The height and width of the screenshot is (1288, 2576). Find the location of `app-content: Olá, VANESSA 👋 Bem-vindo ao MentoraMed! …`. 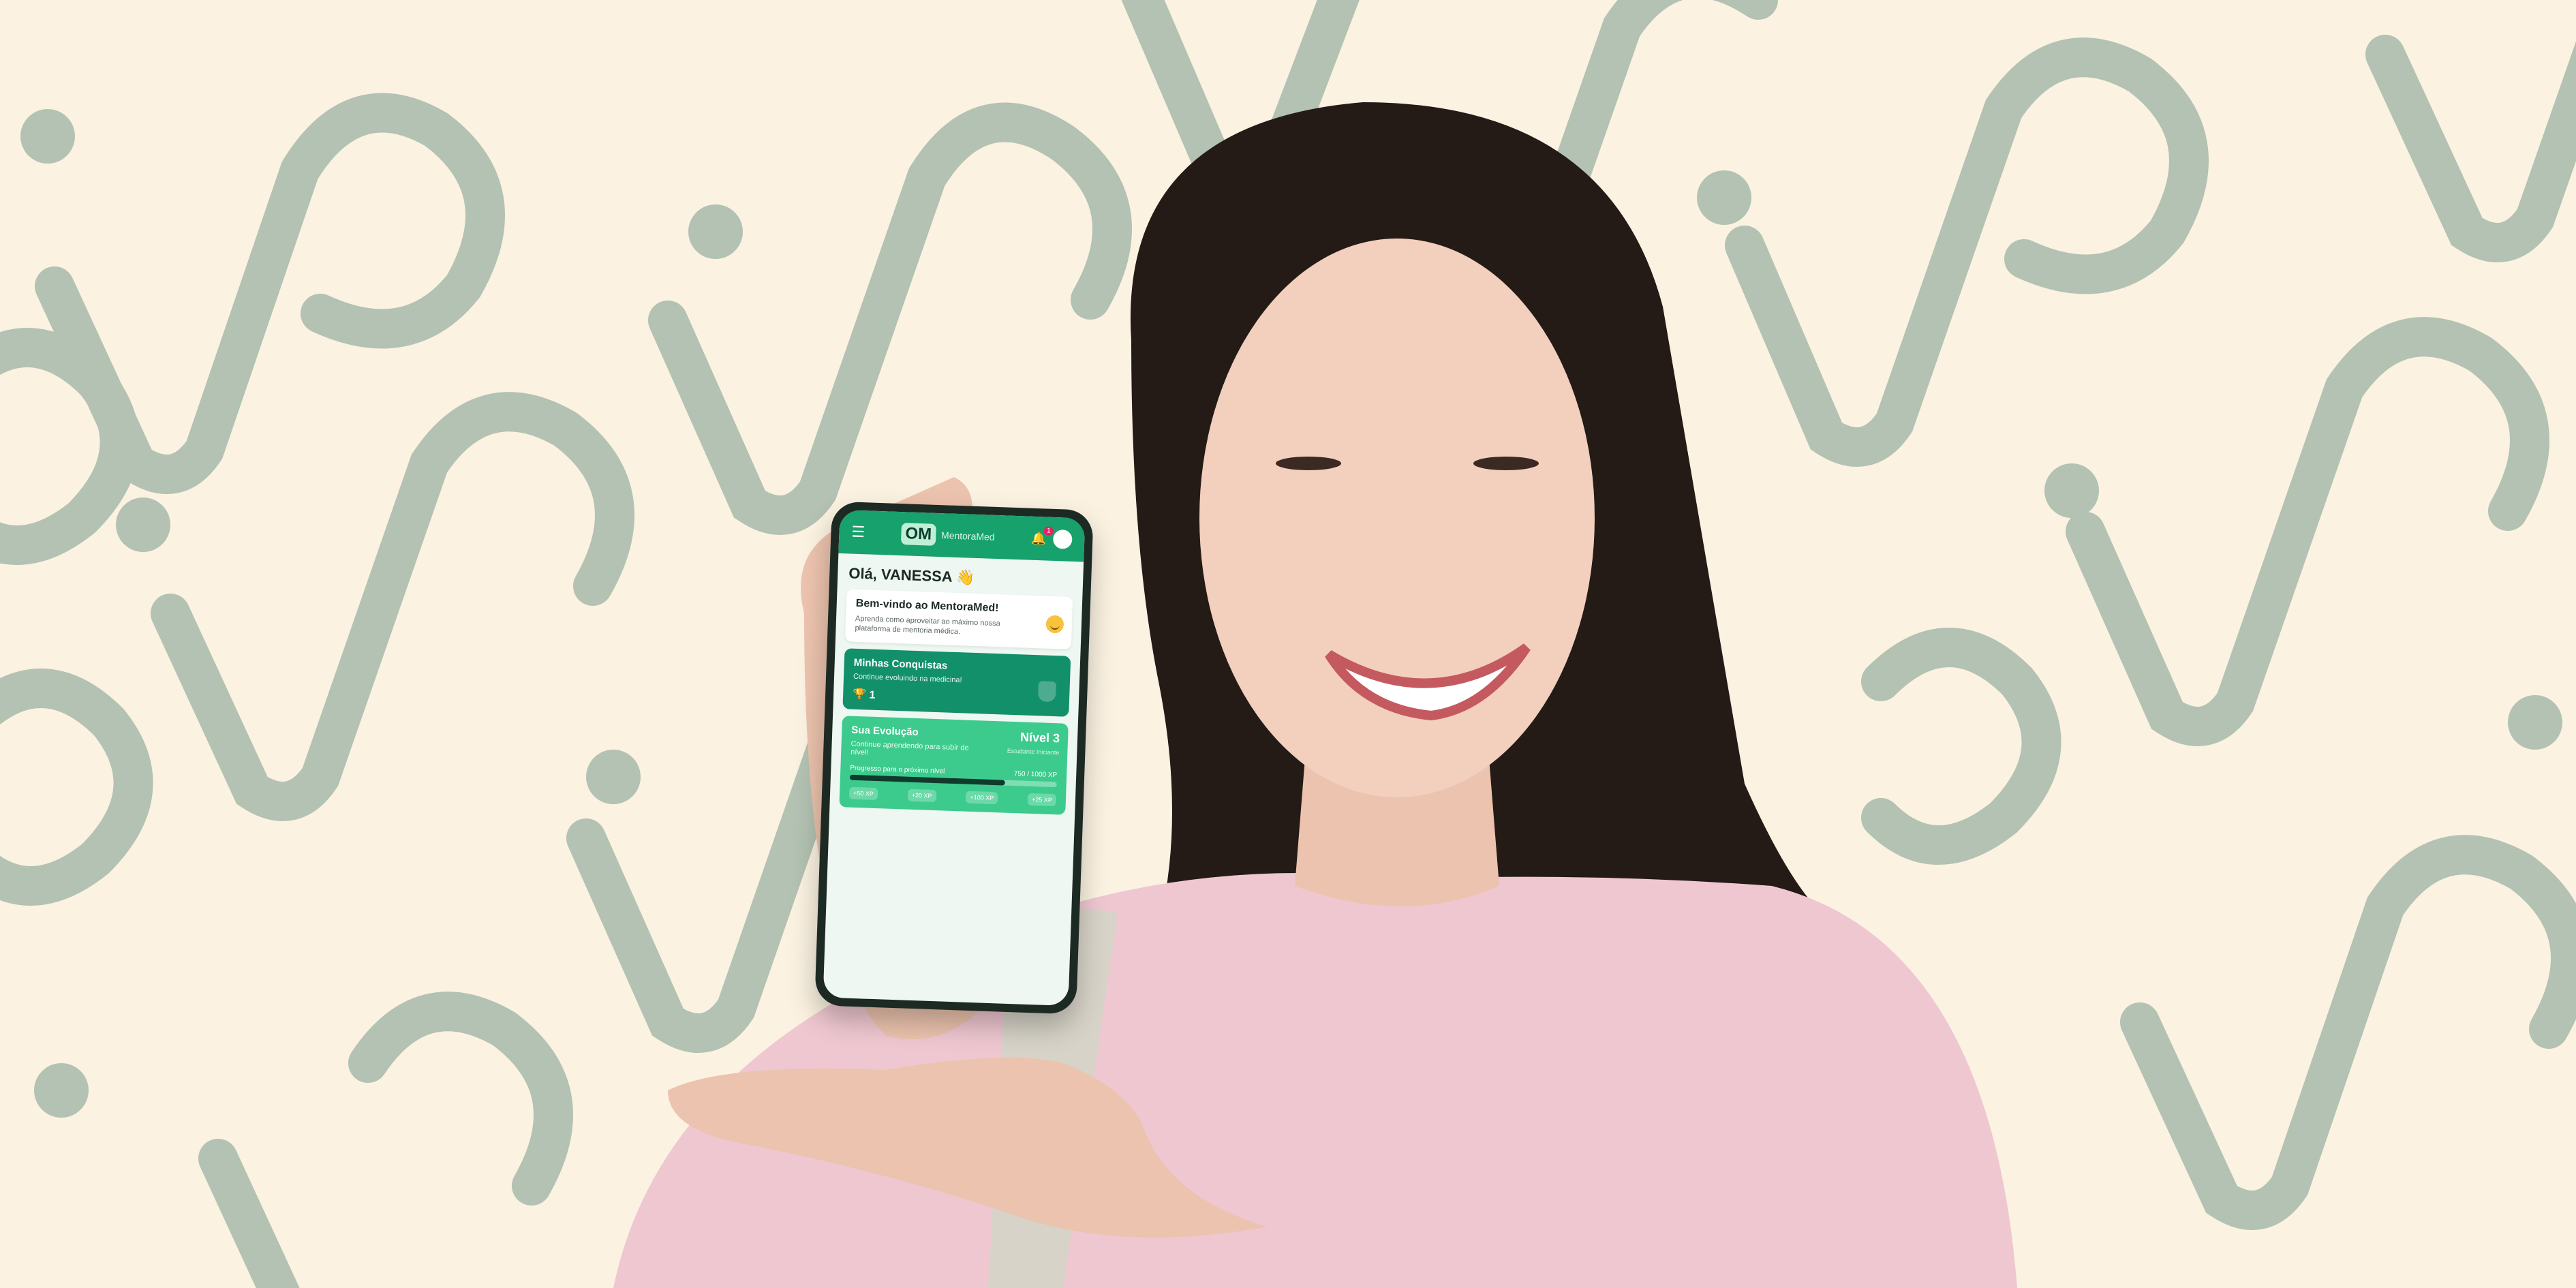

app-content: Olá, VANESSA 👋 Bem-vindo ao MentoraMed! … is located at coordinates (956, 691).